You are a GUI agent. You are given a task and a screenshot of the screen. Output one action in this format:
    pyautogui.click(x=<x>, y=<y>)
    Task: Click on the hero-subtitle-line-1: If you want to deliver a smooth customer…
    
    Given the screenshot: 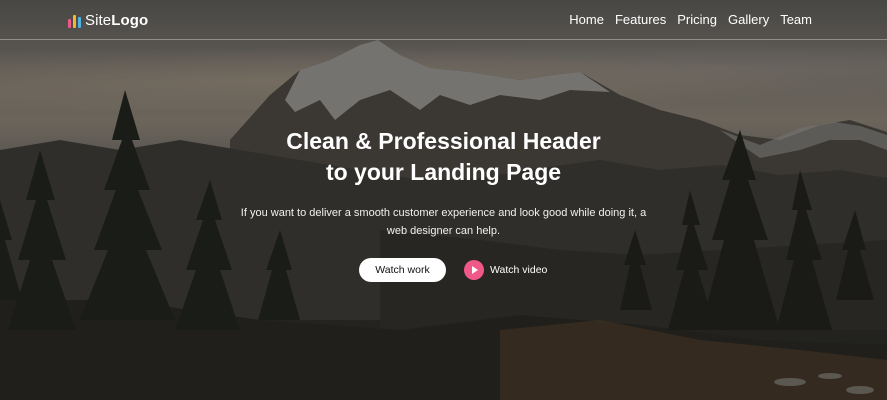 What is the action you would take?
    pyautogui.click(x=443, y=213)
    